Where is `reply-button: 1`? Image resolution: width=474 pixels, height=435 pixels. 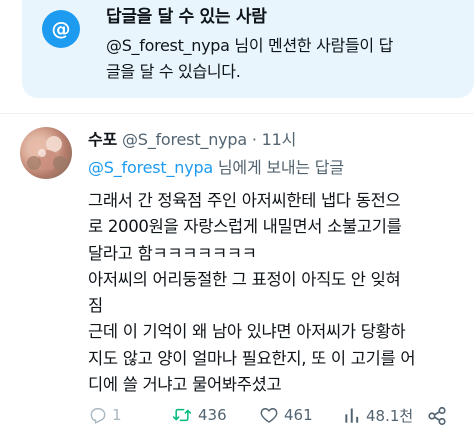
reply-button: 1 is located at coordinates (105, 415).